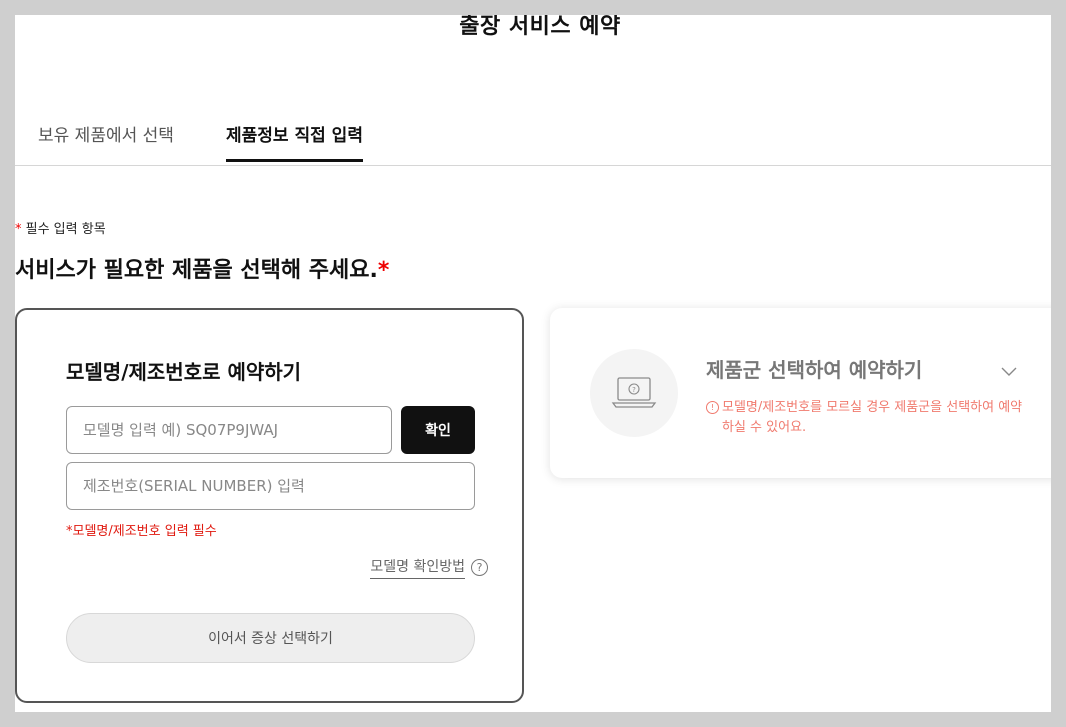 The width and height of the screenshot is (1066, 727). What do you see at coordinates (63, 229) in the screenshot?
I see `required-note-text: 필수 입력 항목` at bounding box center [63, 229].